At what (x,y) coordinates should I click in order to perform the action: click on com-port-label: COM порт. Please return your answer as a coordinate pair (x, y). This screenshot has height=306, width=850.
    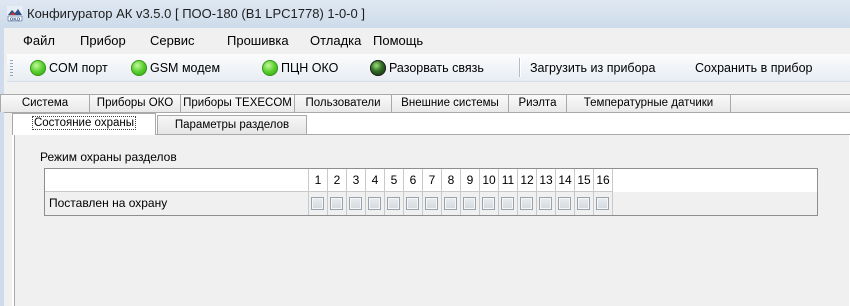
    Looking at the image, I should click on (78, 68).